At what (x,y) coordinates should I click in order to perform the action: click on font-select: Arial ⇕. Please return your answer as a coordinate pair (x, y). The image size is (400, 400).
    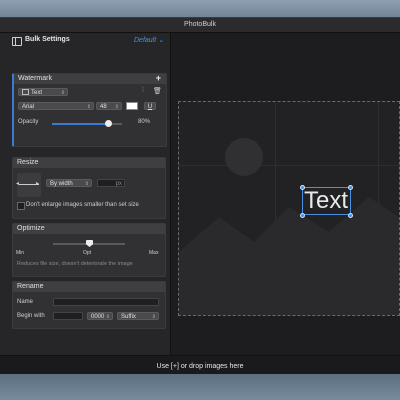
    Looking at the image, I should click on (56, 106).